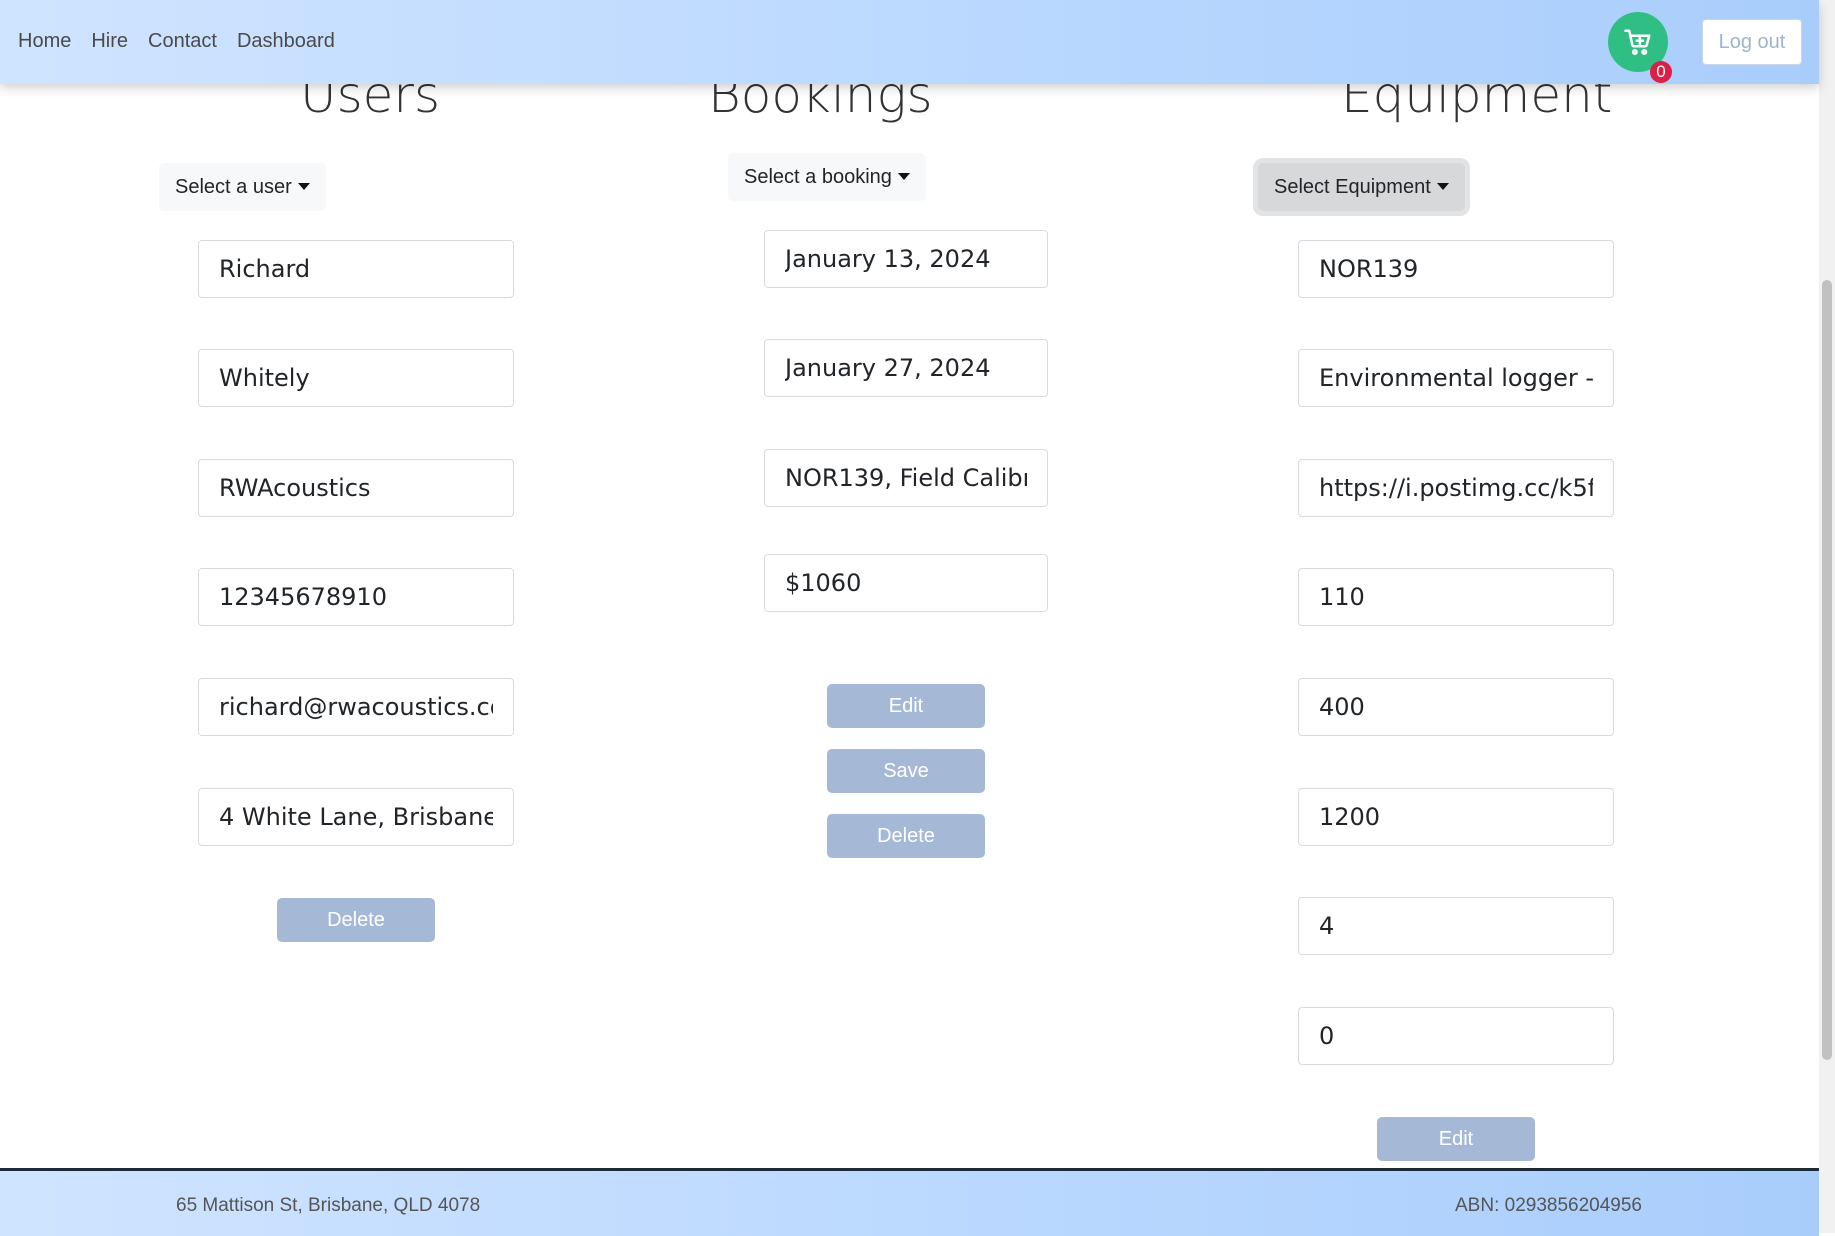  I want to click on select-user-dropdown: Select a user, so click(242, 187).